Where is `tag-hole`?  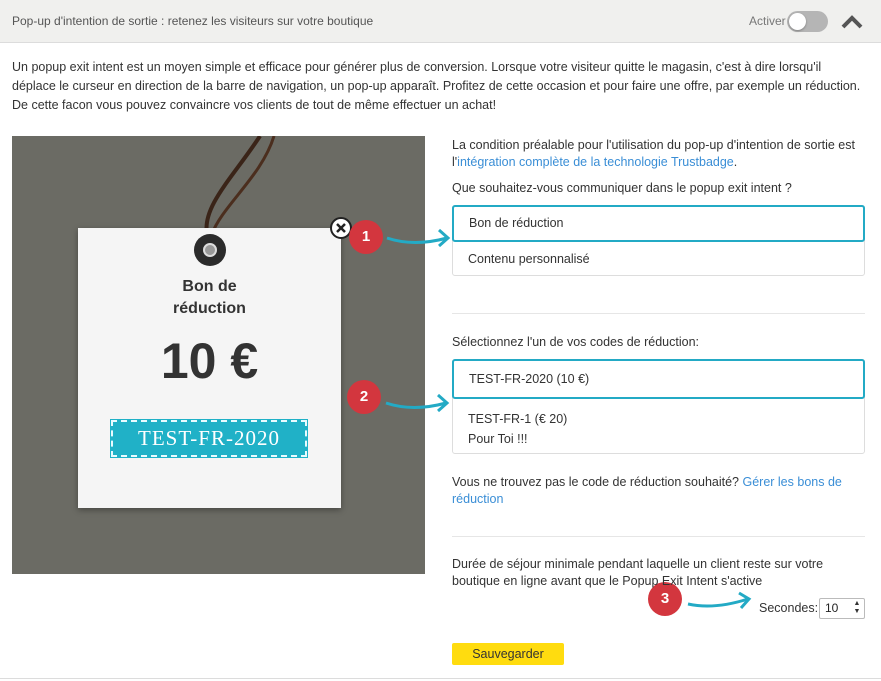 tag-hole is located at coordinates (210, 250).